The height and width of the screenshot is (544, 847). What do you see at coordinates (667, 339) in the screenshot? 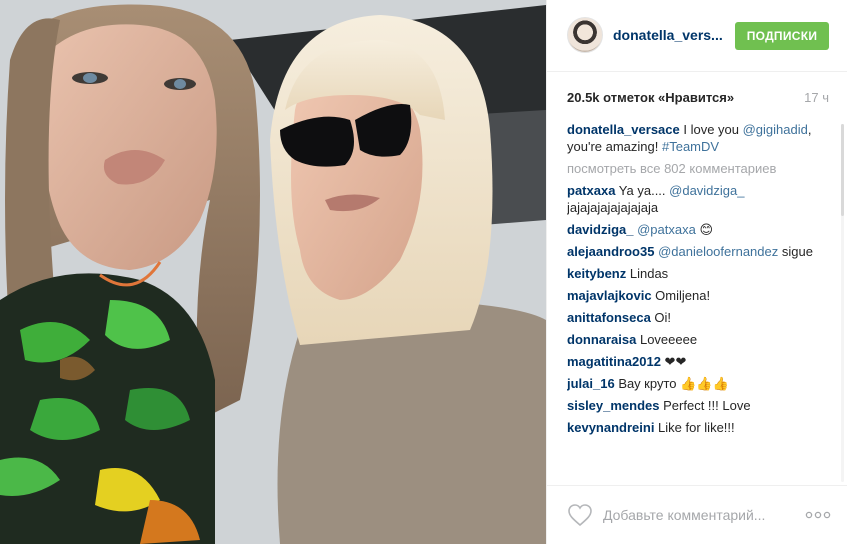
I see `comment-text: Loveeeee` at bounding box center [667, 339].